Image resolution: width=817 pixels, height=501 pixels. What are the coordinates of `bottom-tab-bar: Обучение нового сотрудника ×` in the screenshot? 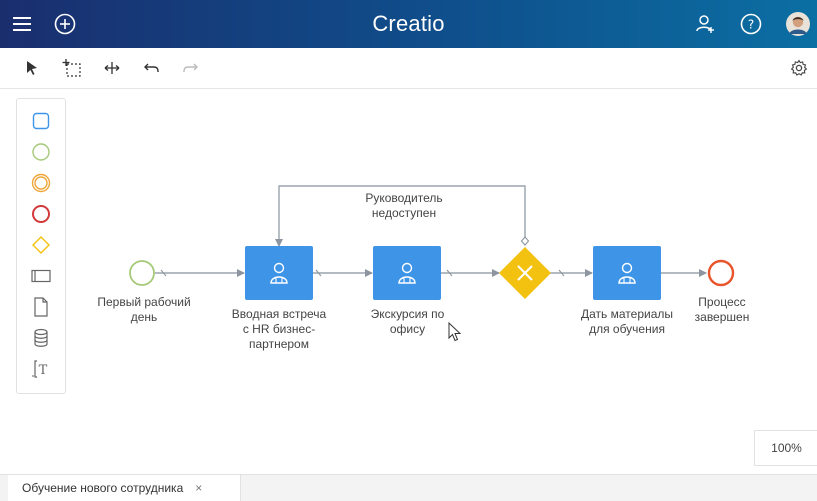 It's located at (408, 487).